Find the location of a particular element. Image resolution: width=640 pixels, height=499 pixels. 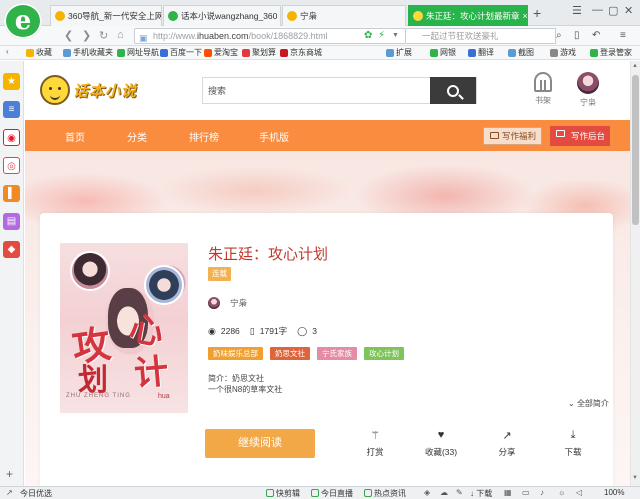

sidebar-weibo-icon: ◉ is located at coordinates (11, 137).